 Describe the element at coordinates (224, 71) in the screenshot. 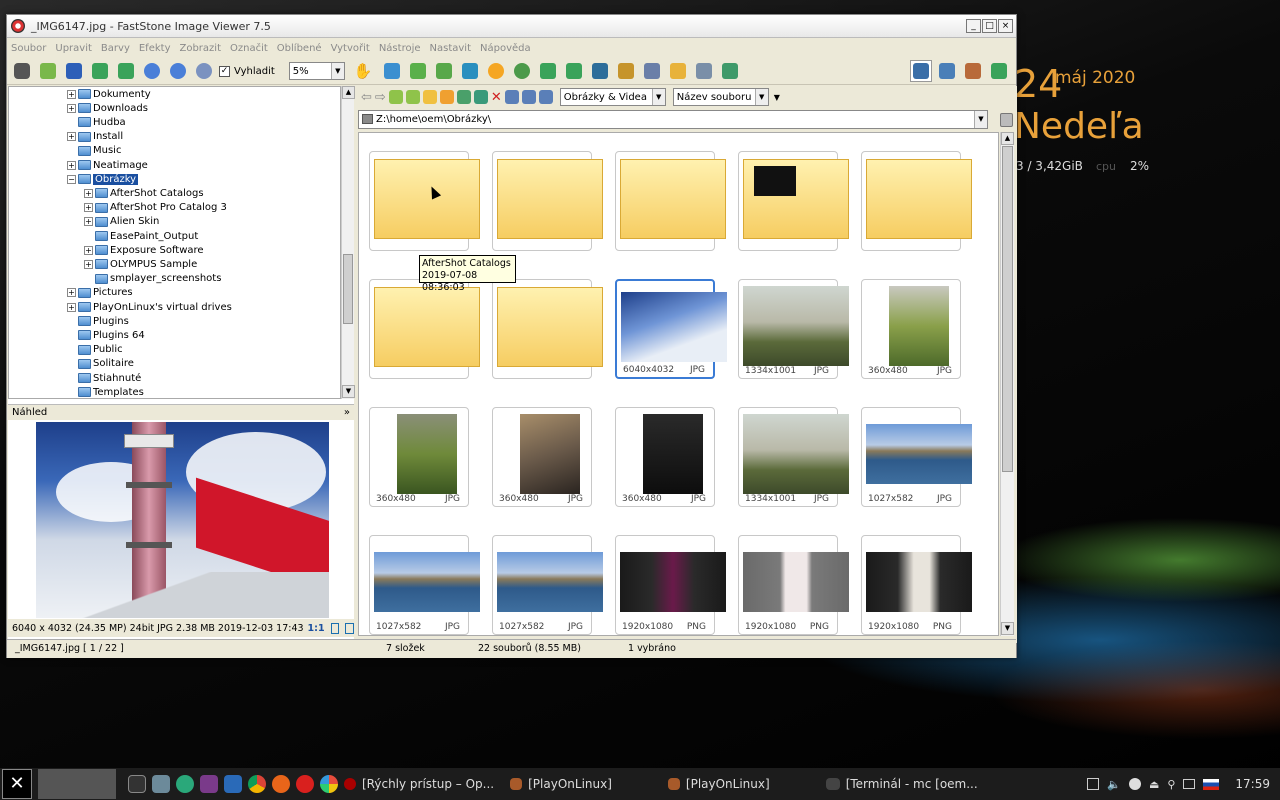

I see `smooth-checkbox: ✓` at that location.